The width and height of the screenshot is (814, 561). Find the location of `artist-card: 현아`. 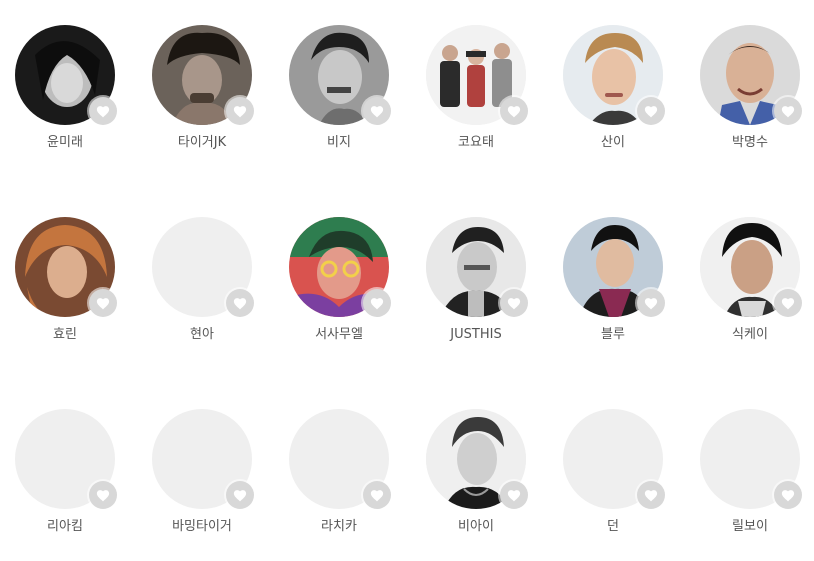

artist-card: 현아 is located at coordinates (202, 280).